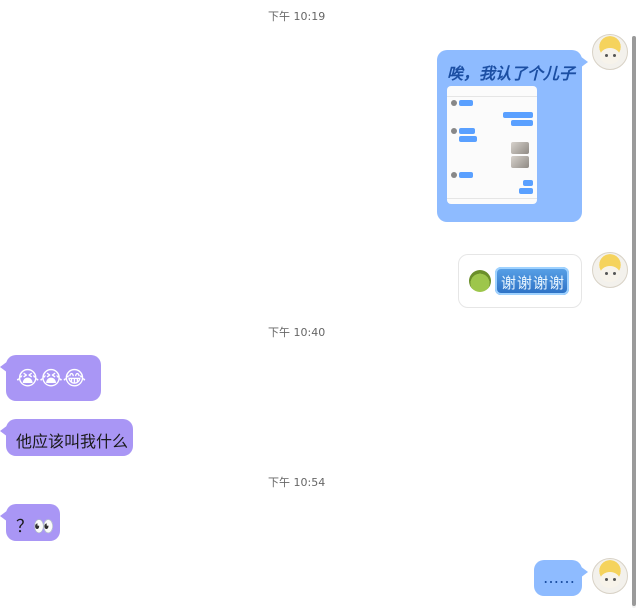 This screenshot has height=608, width=640. I want to click on sticker-message: 谢谢谢谢, so click(520, 281).